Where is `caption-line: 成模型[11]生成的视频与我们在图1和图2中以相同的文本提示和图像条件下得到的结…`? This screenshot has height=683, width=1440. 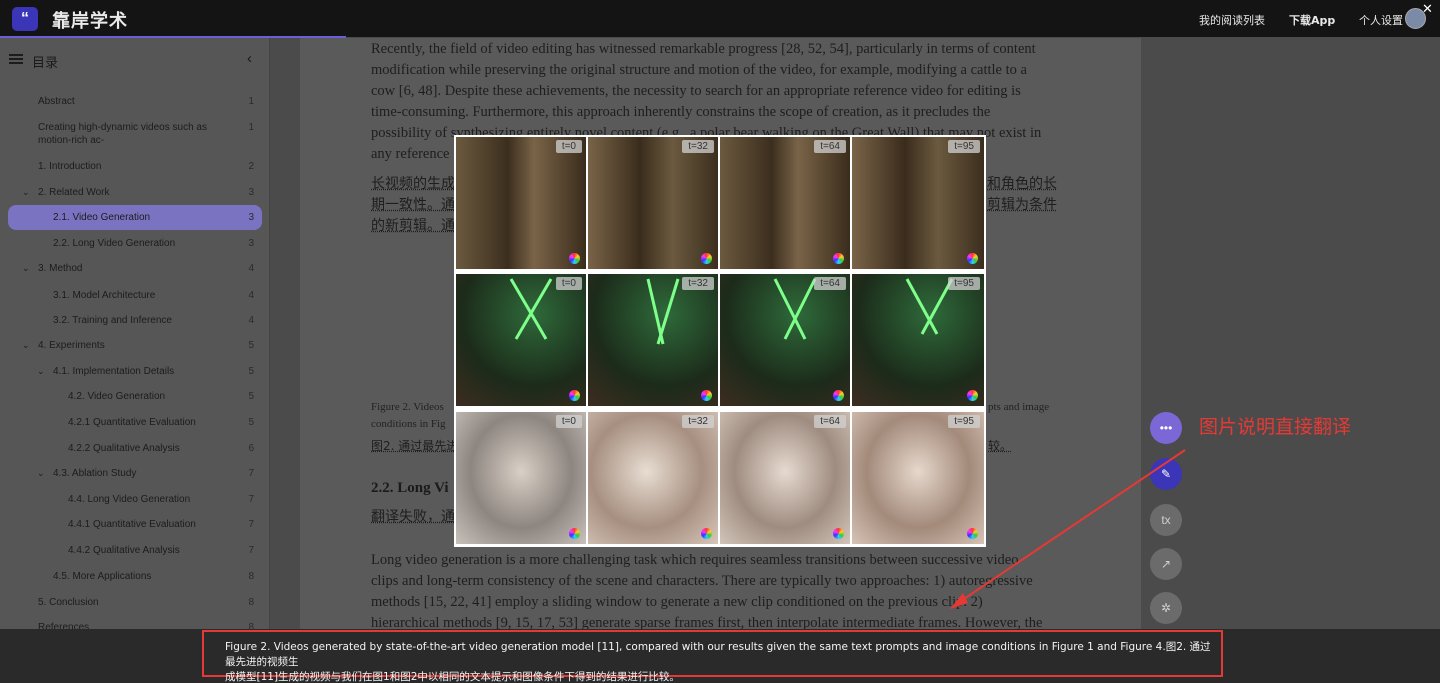 caption-line: 成模型[11]生成的视频与我们在图1和图2中以相同的文本提示和图像条件下得到的结… is located at coordinates (452, 677).